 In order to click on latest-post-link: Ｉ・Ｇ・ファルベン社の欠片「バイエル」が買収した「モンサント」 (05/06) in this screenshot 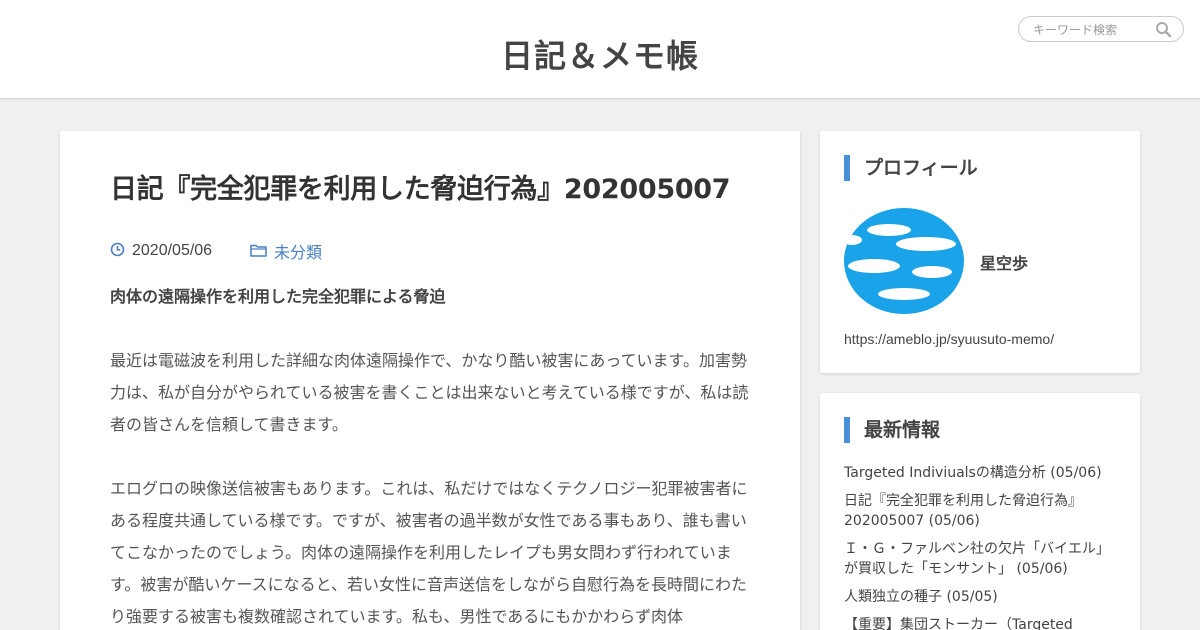, I will do `click(982, 559)`.